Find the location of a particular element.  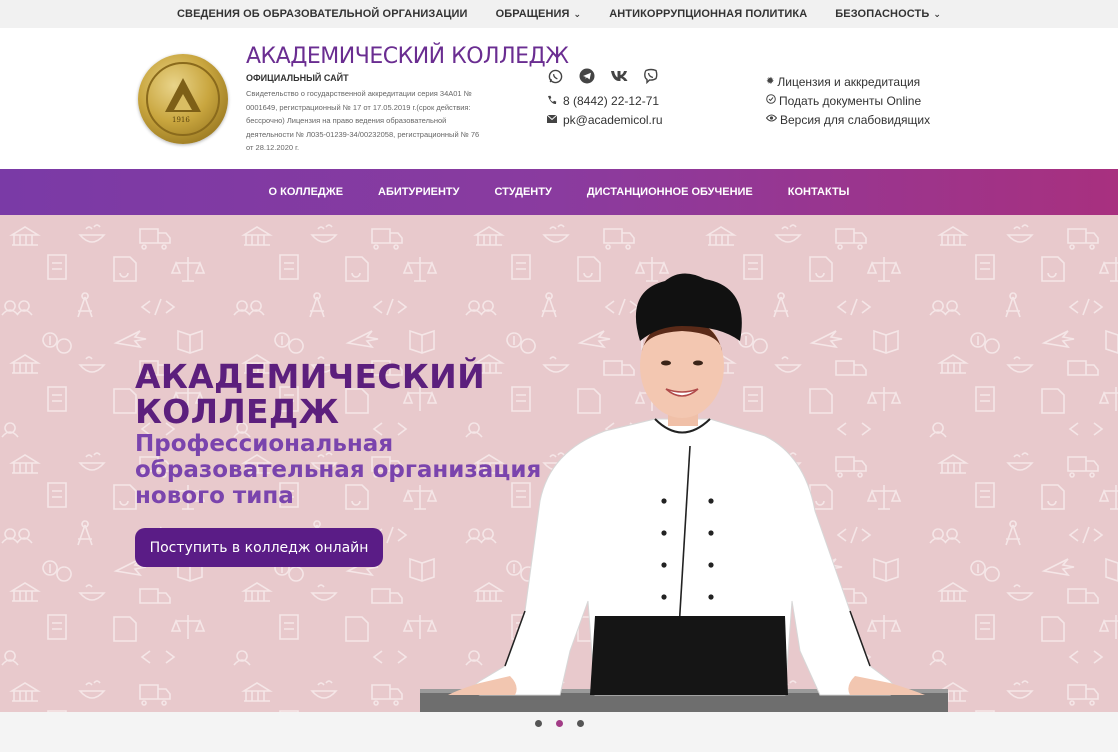

top-link-org-info: СВЕДЕНИЯ ОБ ОБРАЗОВАТЕЛЬНОЙ ОРГАНИЗАЦИИ is located at coordinates (322, 14).